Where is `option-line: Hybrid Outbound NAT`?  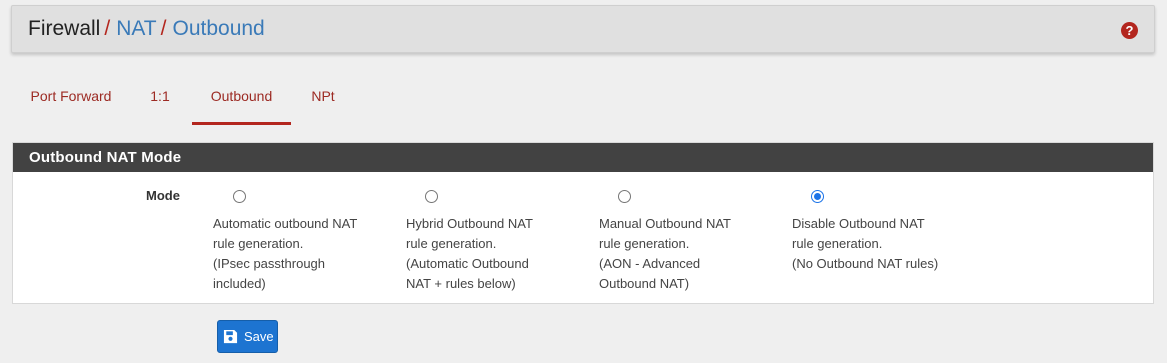
option-line: Hybrid Outbound NAT is located at coordinates (469, 223).